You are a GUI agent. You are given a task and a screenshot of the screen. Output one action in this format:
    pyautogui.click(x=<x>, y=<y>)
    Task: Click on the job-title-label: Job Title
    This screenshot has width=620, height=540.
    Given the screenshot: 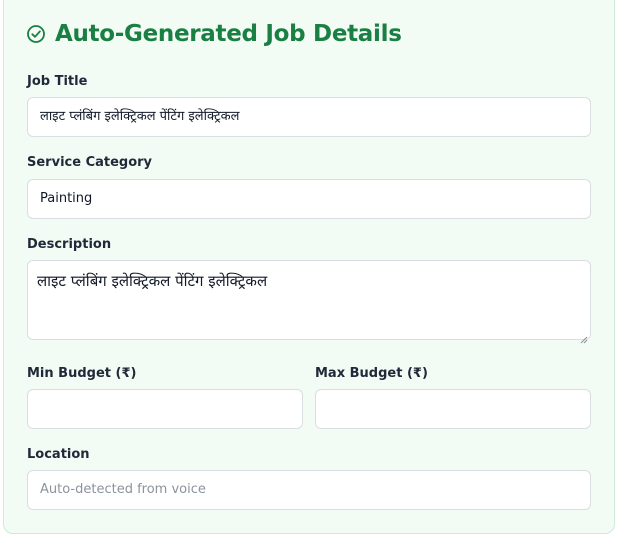 What is the action you would take?
    pyautogui.click(x=57, y=81)
    